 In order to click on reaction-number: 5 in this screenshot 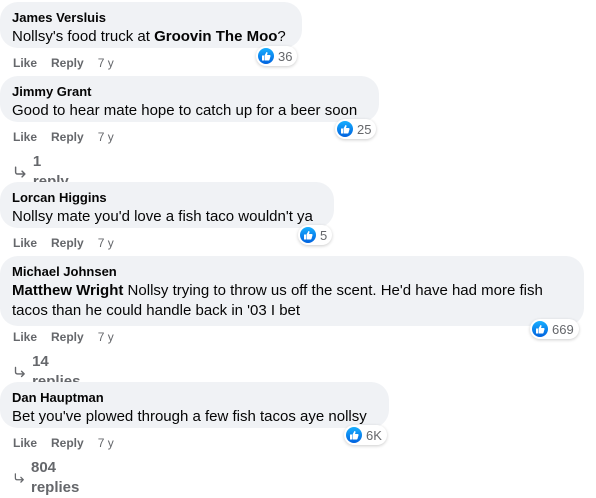, I will do `click(324, 235)`.